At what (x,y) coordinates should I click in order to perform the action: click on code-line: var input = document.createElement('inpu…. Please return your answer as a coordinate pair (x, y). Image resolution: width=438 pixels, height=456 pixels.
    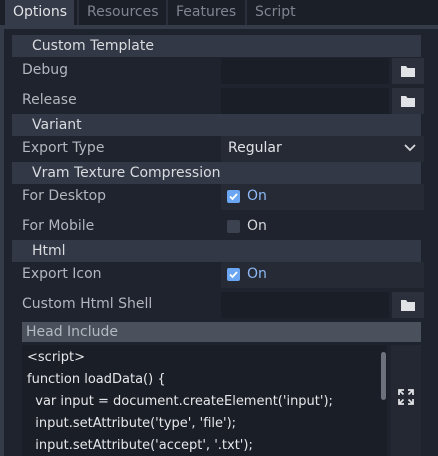
    Looking at the image, I should click on (180, 401).